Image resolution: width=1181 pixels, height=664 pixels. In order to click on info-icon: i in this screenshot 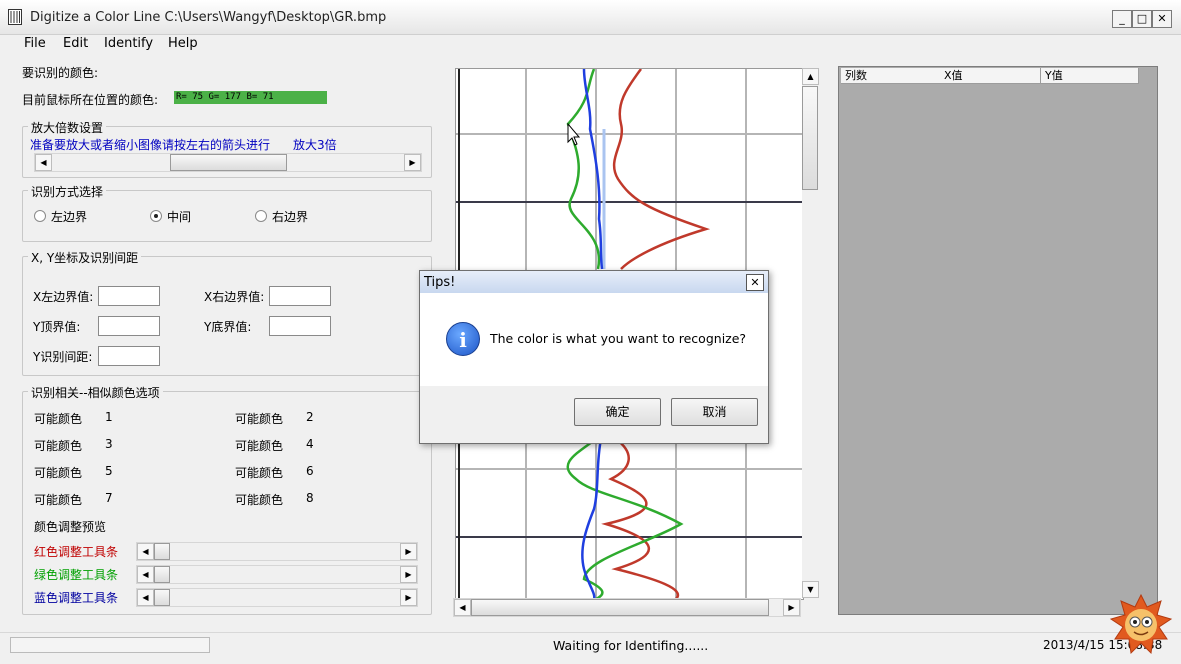, I will do `click(463, 339)`.